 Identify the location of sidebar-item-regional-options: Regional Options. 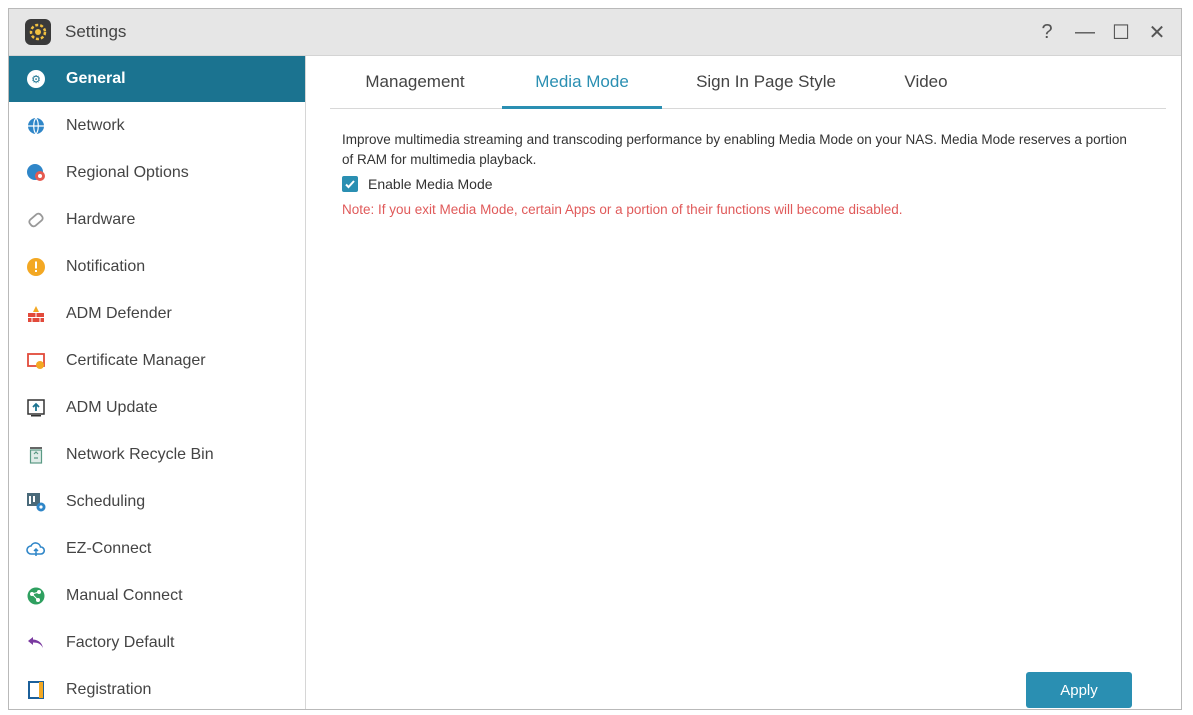
(157, 173).